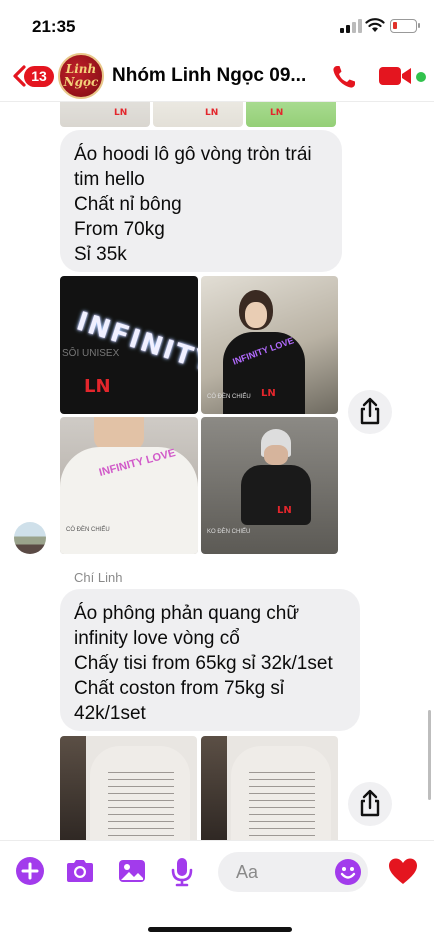 This screenshot has height=942, width=434. I want to click on group-logo: Linh Ngọc, so click(81, 76).